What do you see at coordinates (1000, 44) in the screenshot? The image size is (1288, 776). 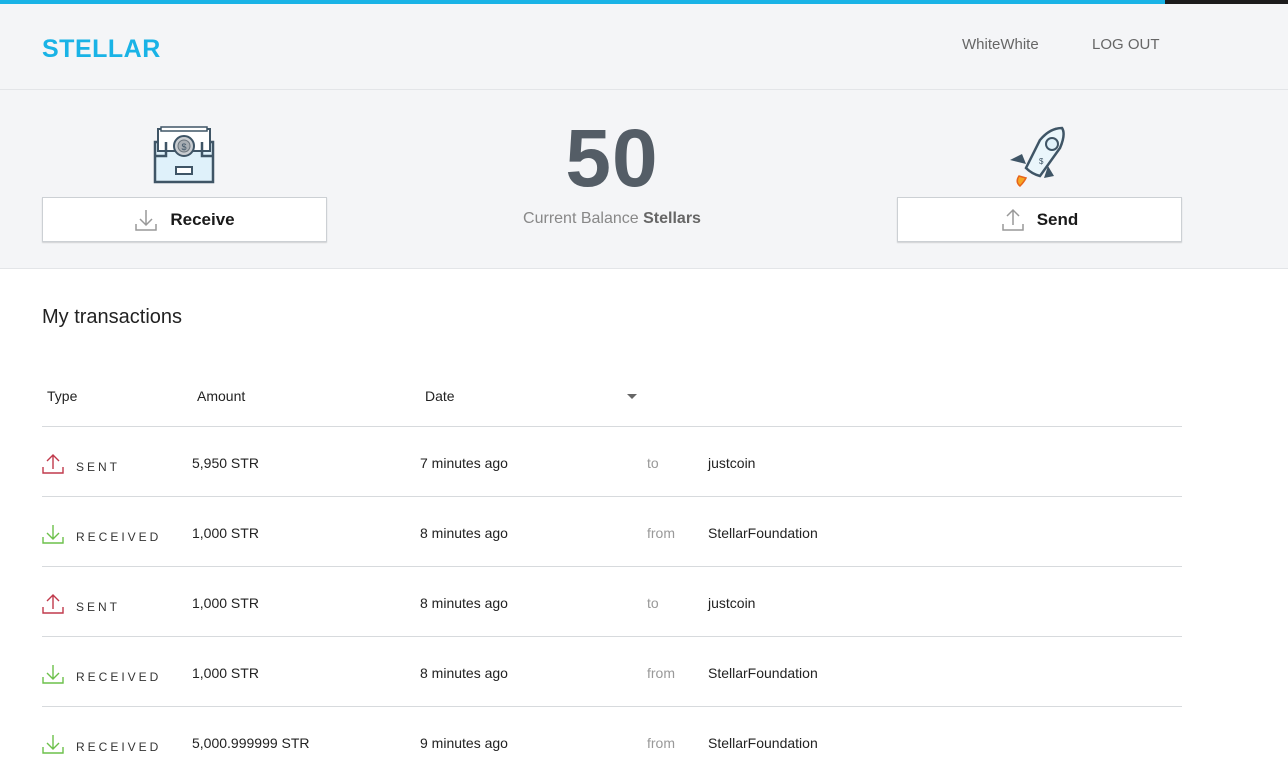 I see `username-link: WhiteWhite` at bounding box center [1000, 44].